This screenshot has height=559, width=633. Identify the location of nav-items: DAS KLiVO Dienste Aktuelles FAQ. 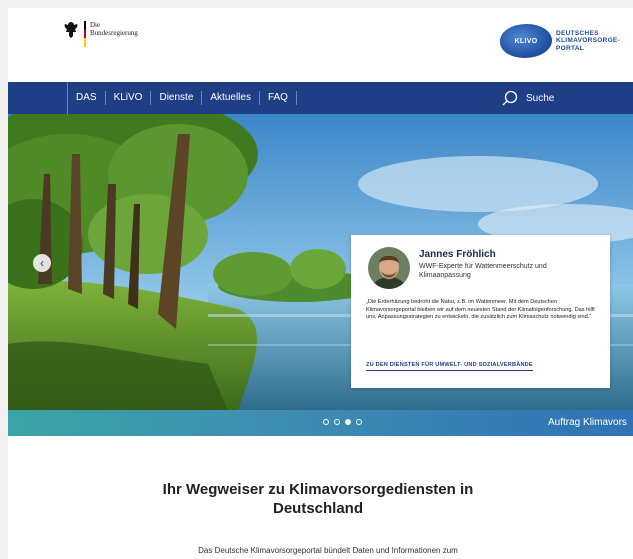
(182, 98).